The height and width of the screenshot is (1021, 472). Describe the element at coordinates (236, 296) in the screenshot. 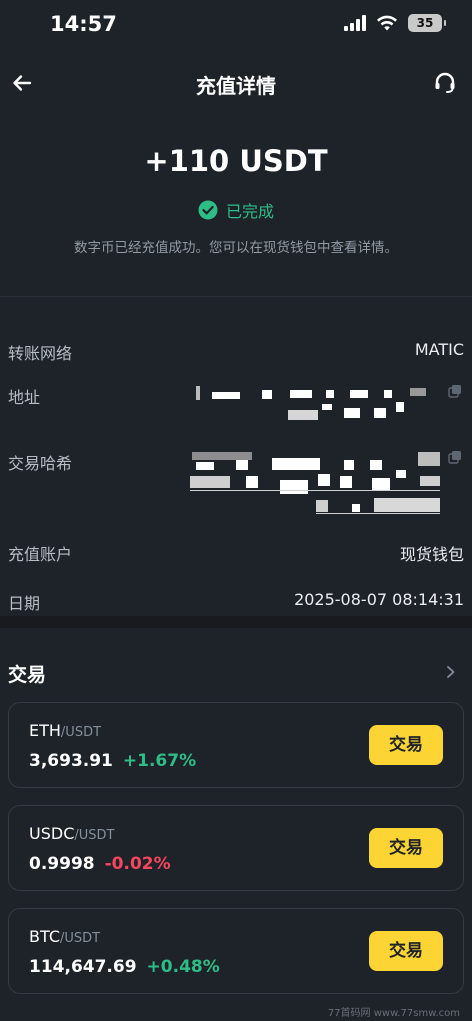

I see `divider` at that location.